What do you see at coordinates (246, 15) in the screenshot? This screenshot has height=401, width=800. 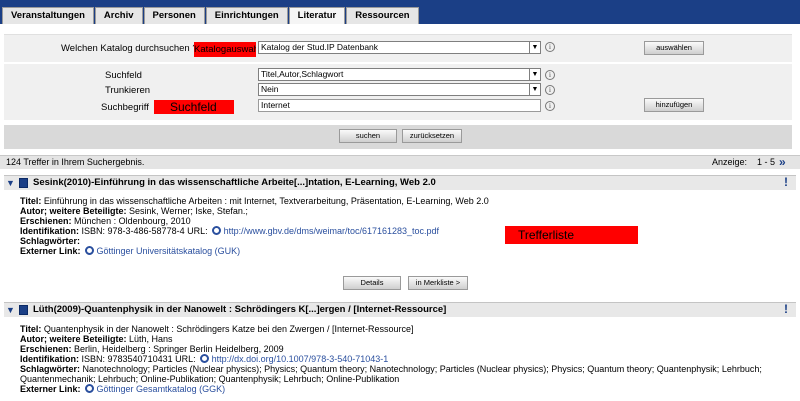 I see `tab-einrichtungen: Einrichtungen` at bounding box center [246, 15].